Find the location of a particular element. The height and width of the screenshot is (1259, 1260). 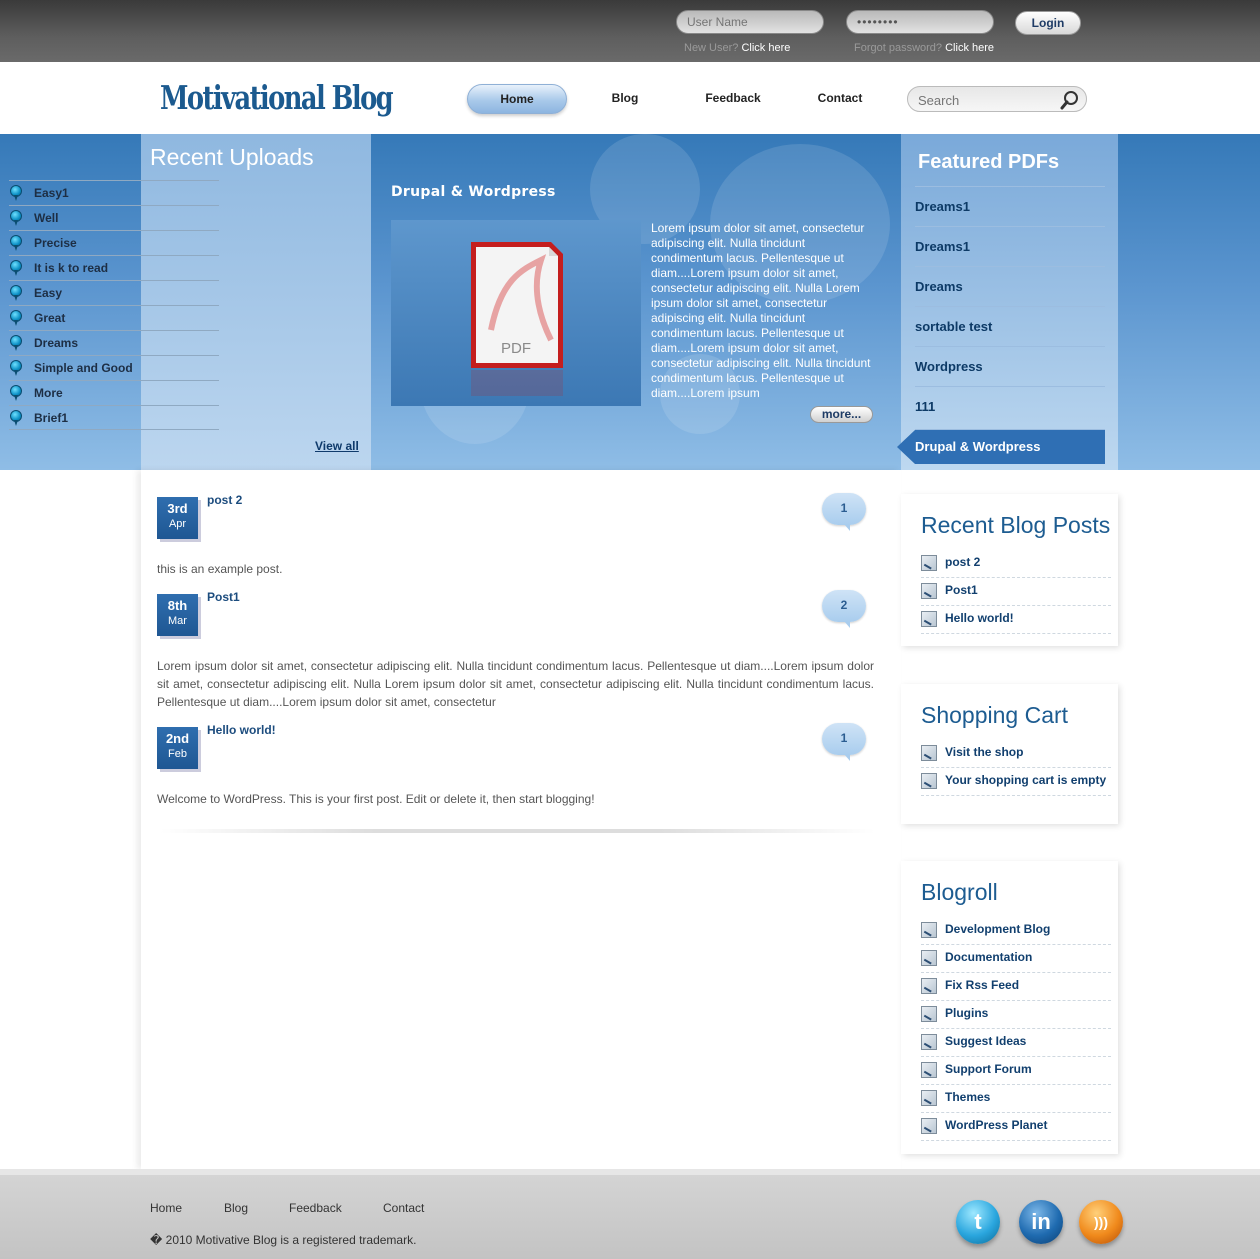

post-date: 3rd Apr is located at coordinates (177, 518).